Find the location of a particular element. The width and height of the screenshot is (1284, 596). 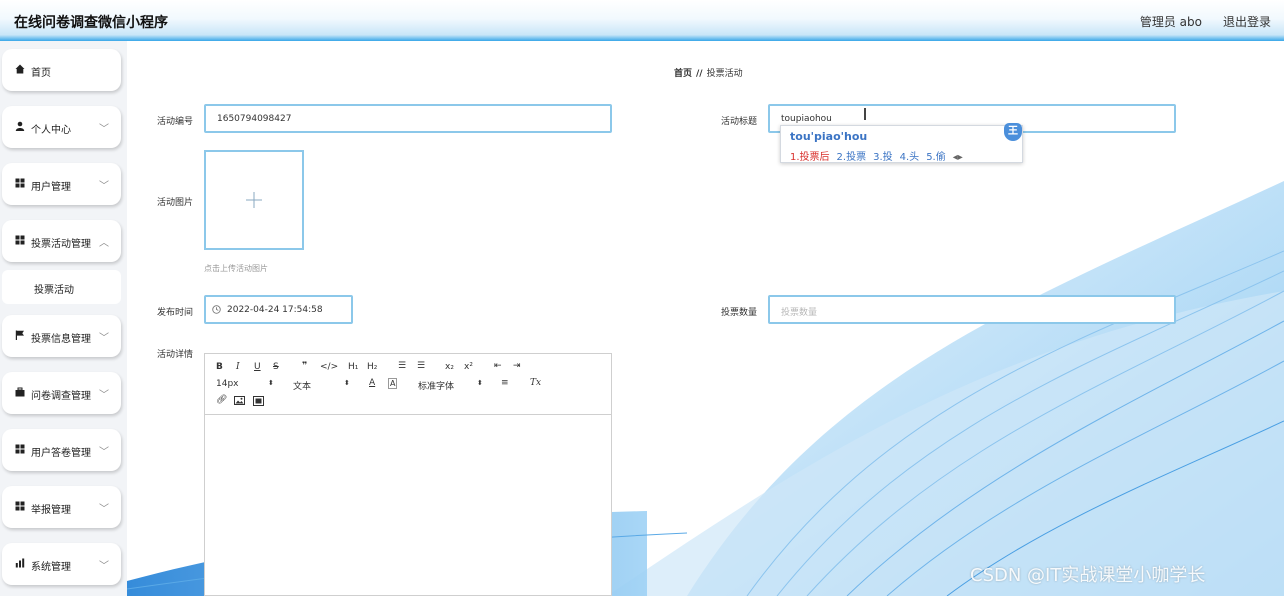

chevron-up-icon: ︿ is located at coordinates (104, 243).